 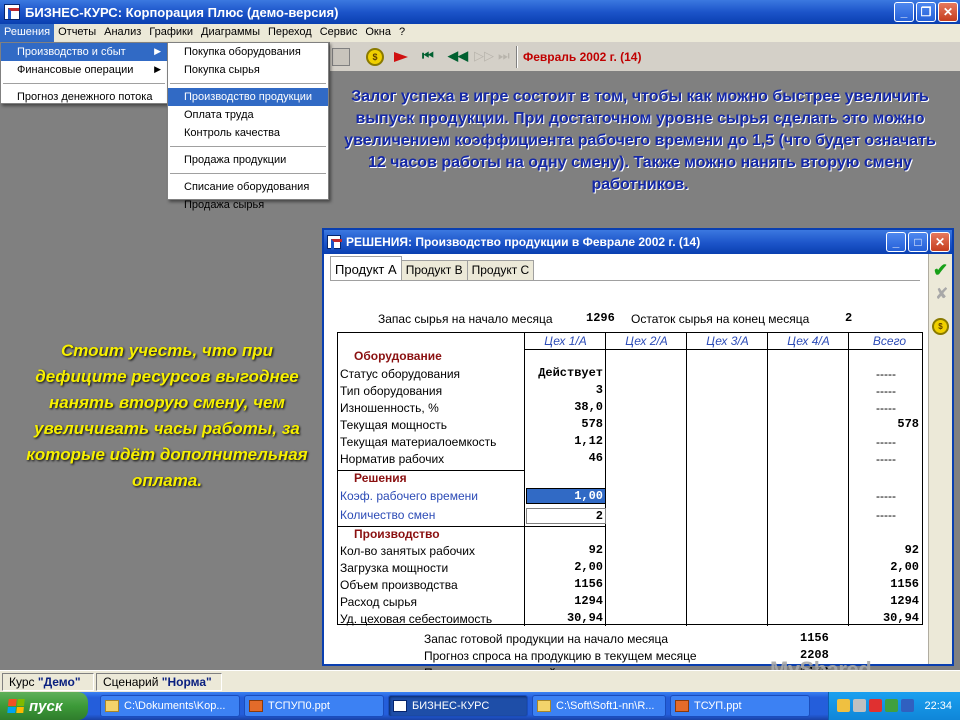 What do you see at coordinates (720, 319) in the screenshot?
I see `stock-end-label: Остаток сырья на конец месяца` at bounding box center [720, 319].